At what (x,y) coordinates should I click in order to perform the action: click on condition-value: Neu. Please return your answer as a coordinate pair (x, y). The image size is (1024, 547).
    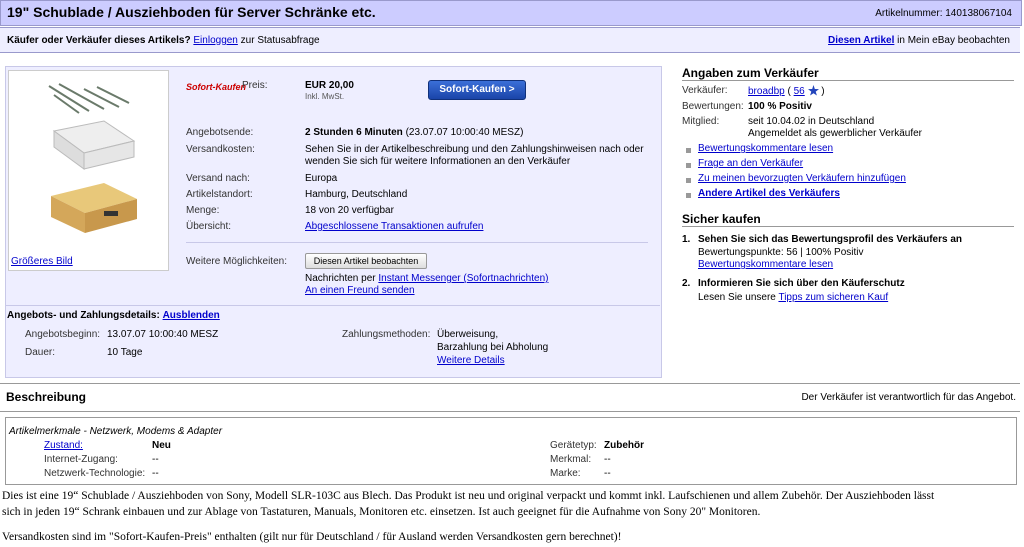
    Looking at the image, I should click on (161, 445).